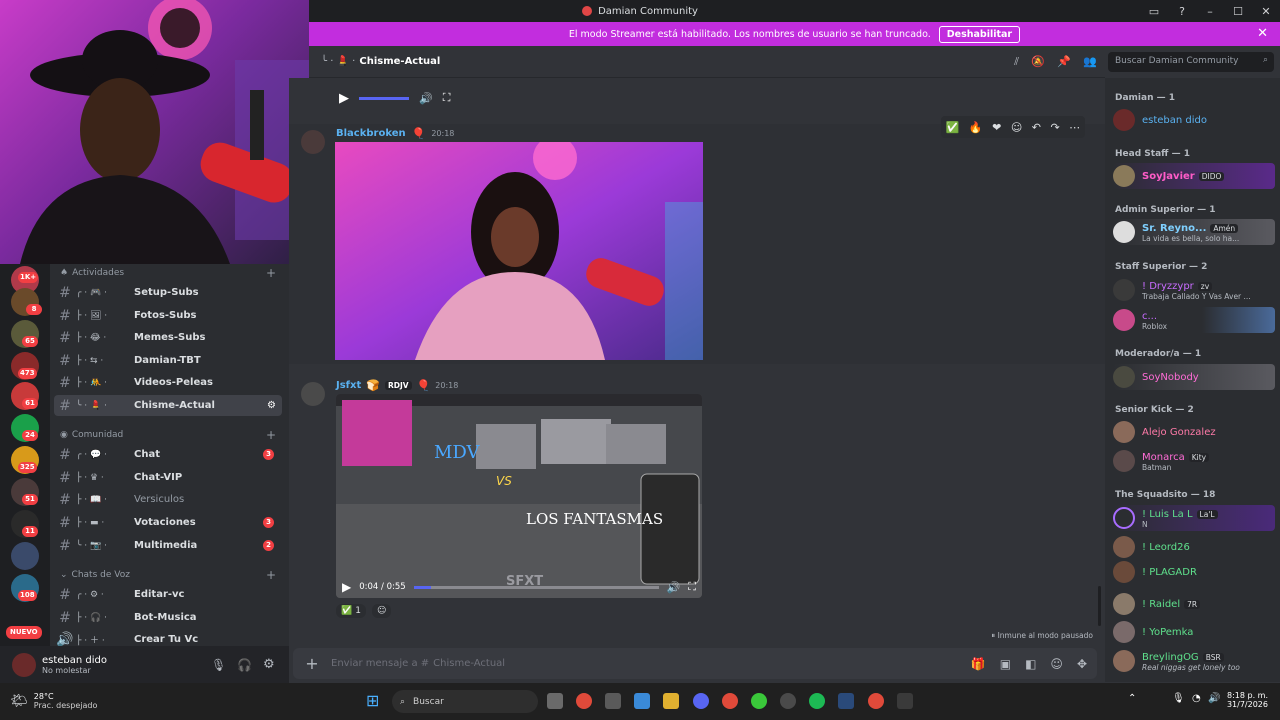  What do you see at coordinates (53, 701) in the screenshot?
I see `weather-widget: 🌤 28°C Prac. despejado` at bounding box center [53, 701].